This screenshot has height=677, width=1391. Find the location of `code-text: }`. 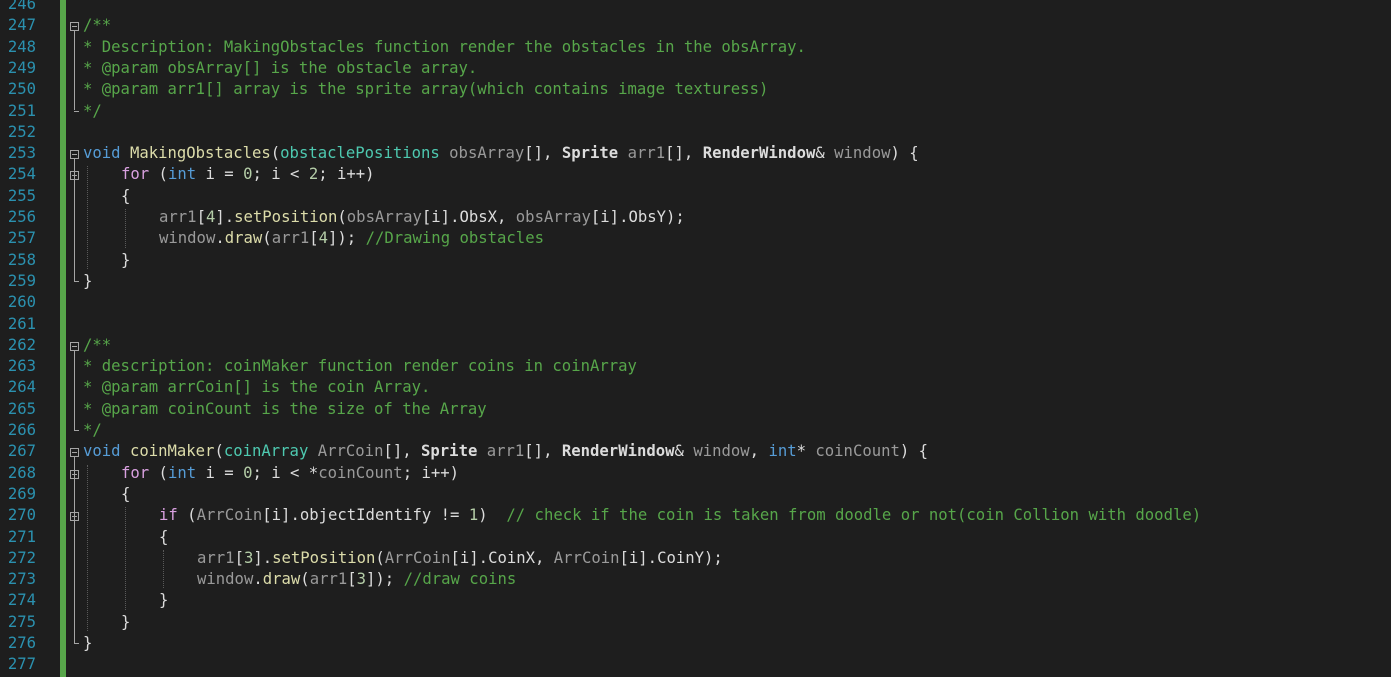

code-text: } is located at coordinates (125, 260).